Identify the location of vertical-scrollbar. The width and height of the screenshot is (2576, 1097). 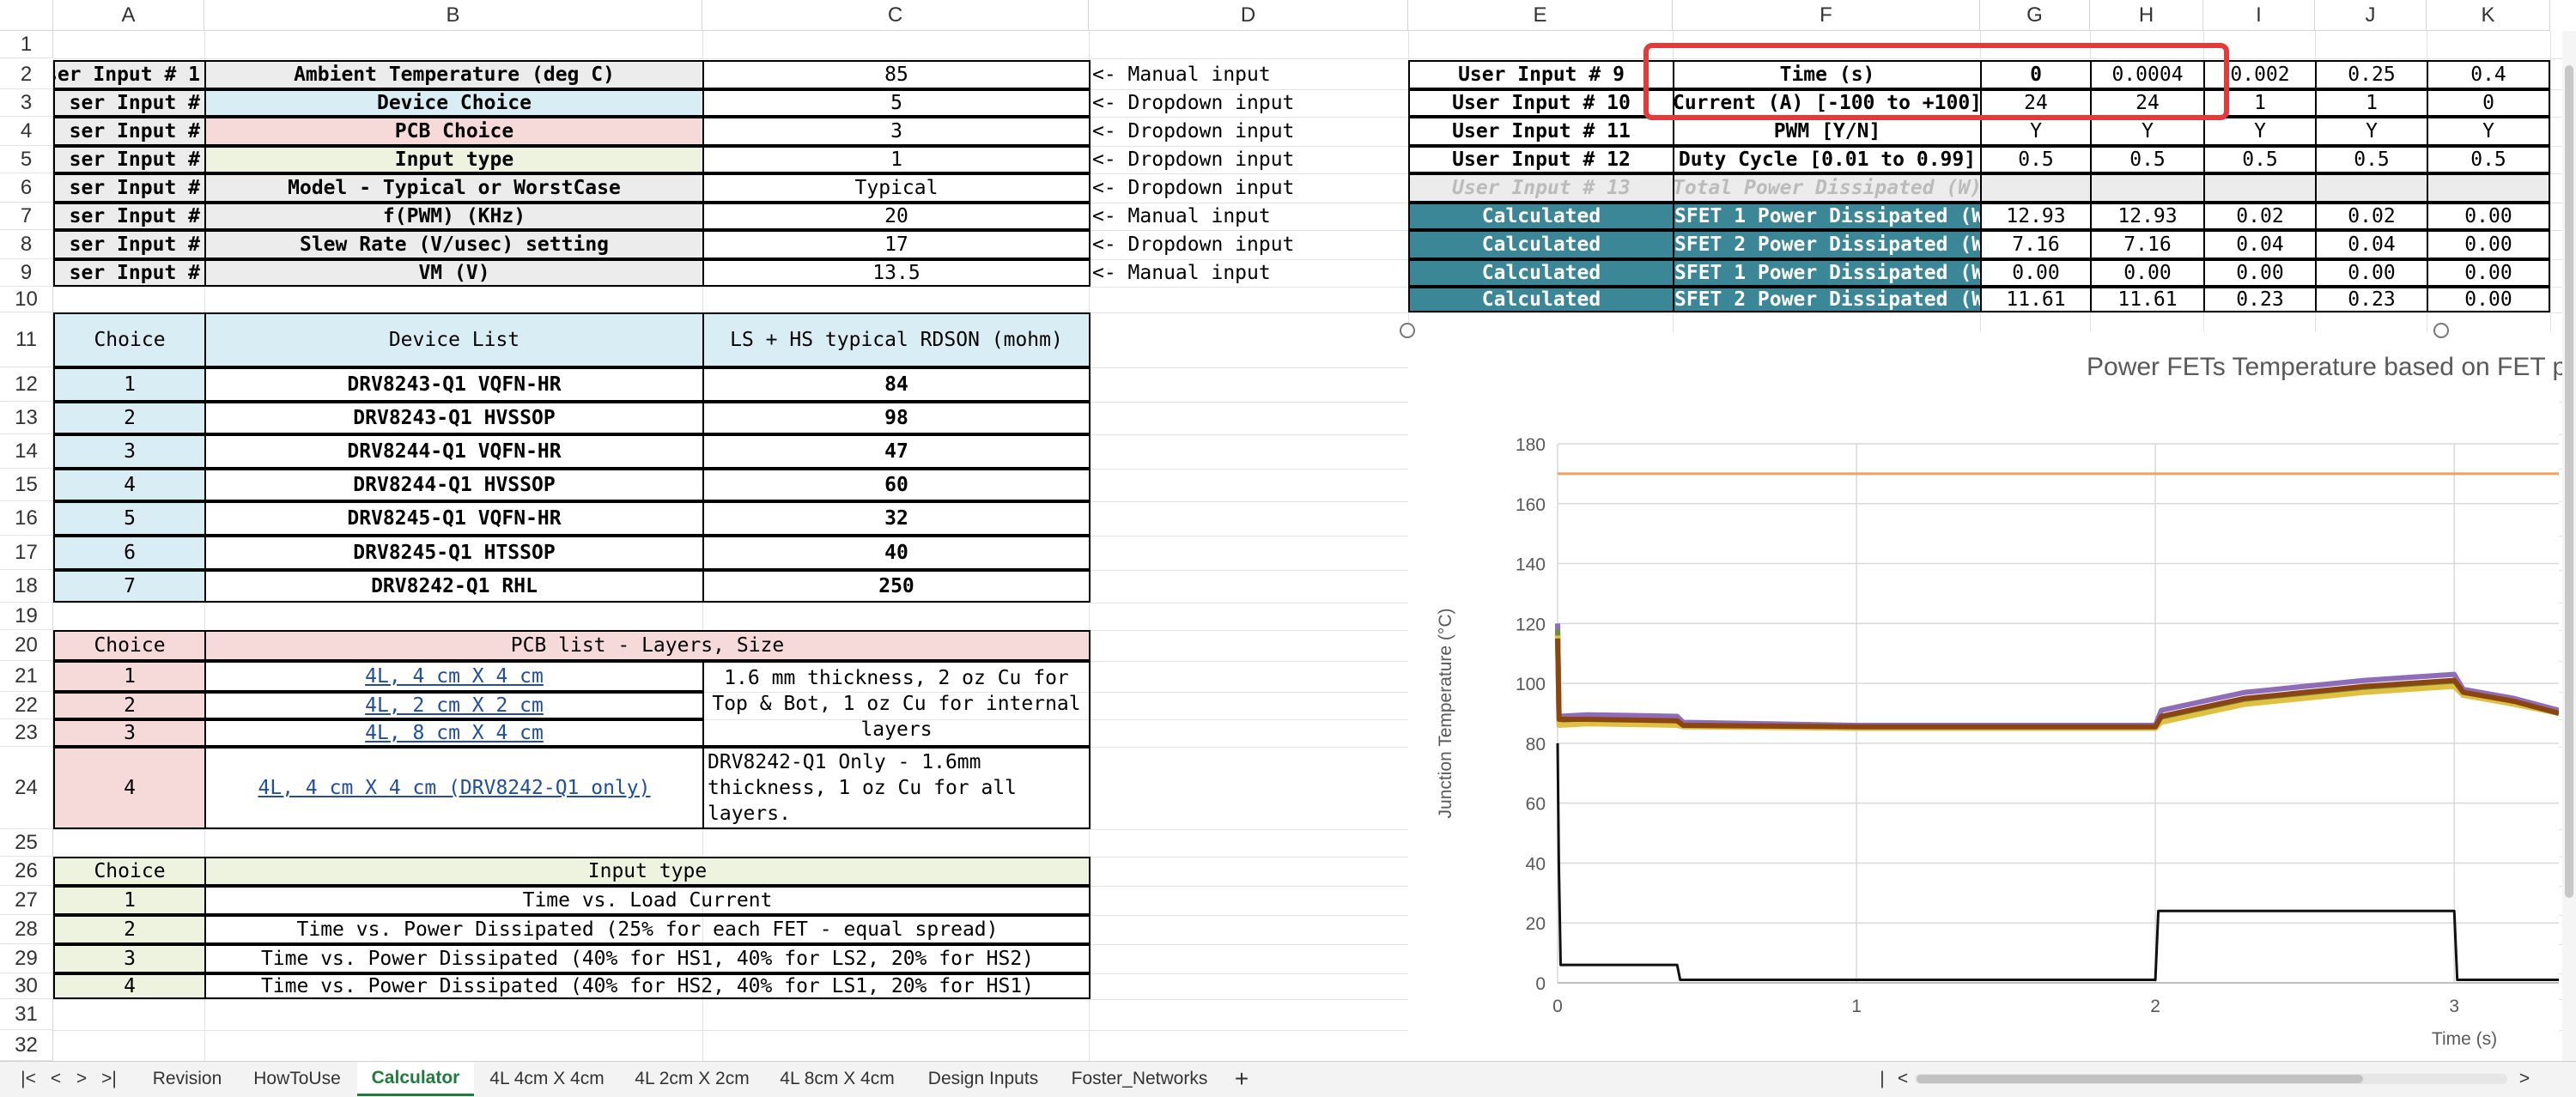
(2569, 546).